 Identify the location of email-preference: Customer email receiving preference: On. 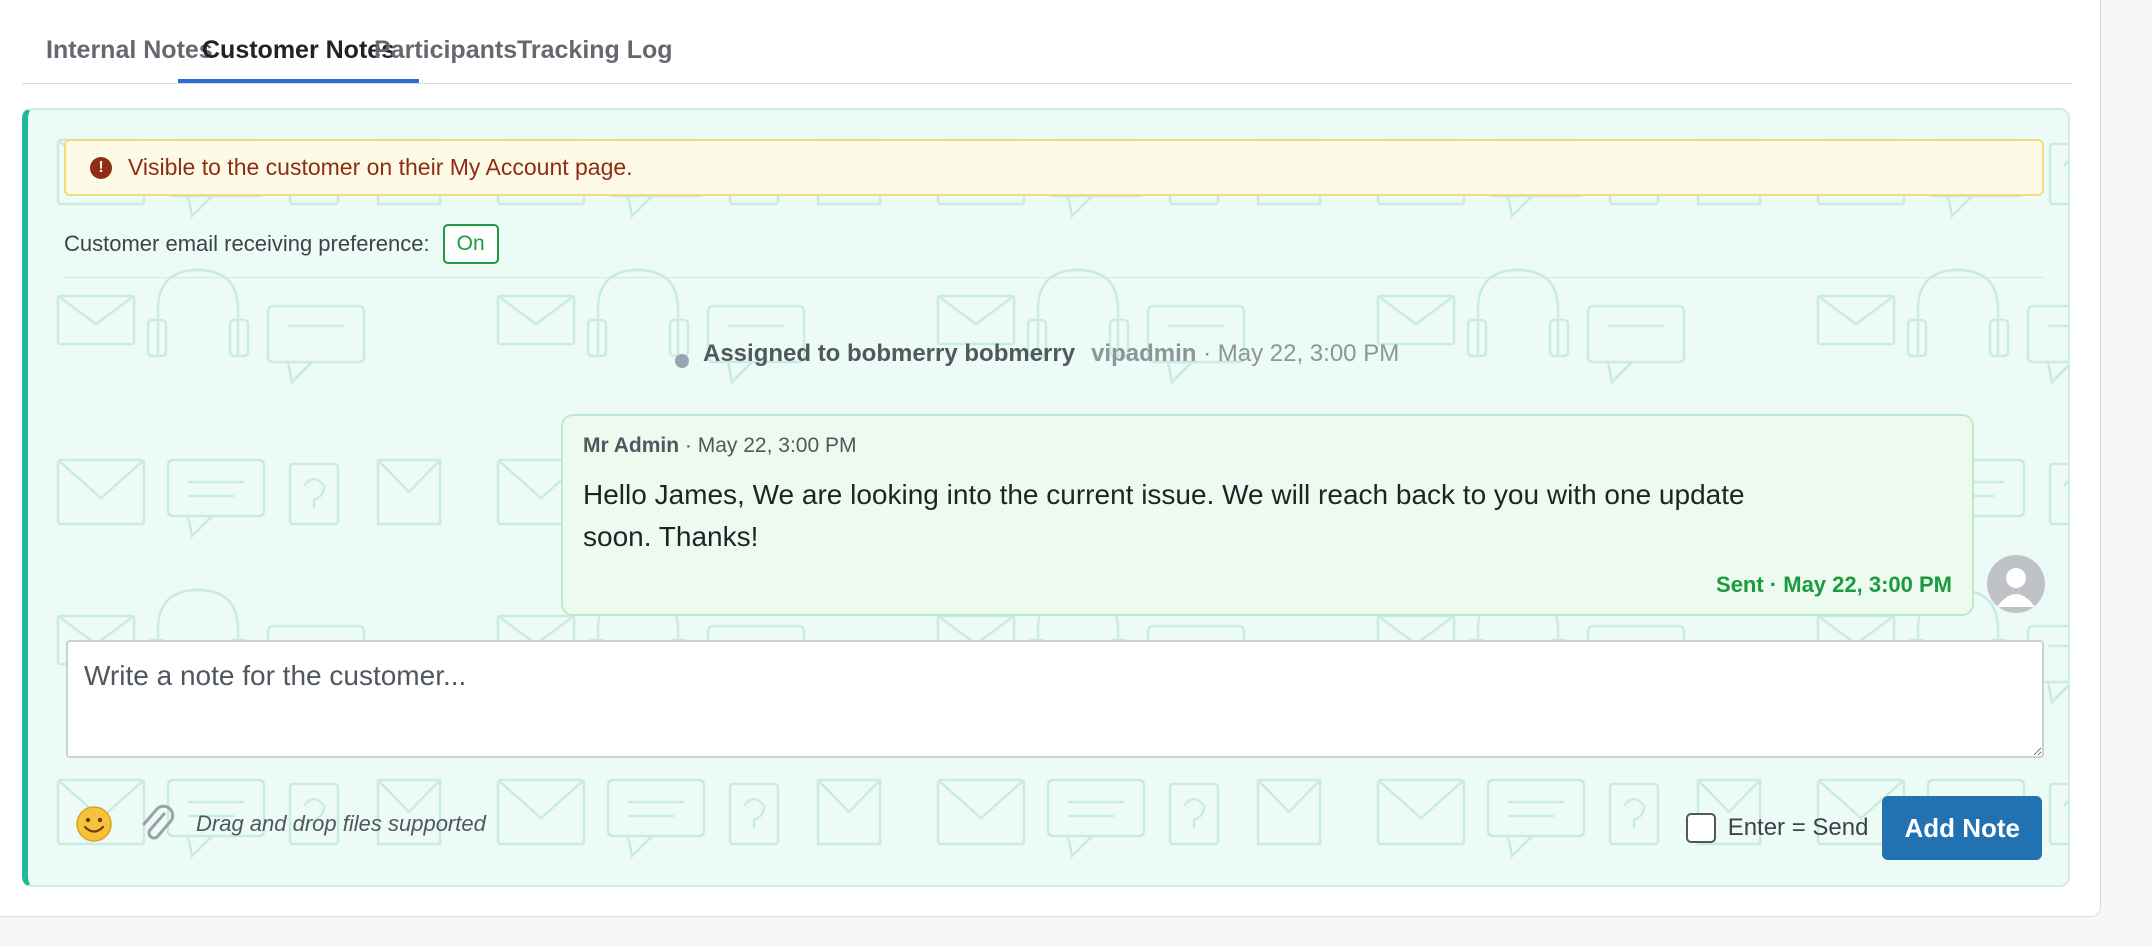
(281, 244).